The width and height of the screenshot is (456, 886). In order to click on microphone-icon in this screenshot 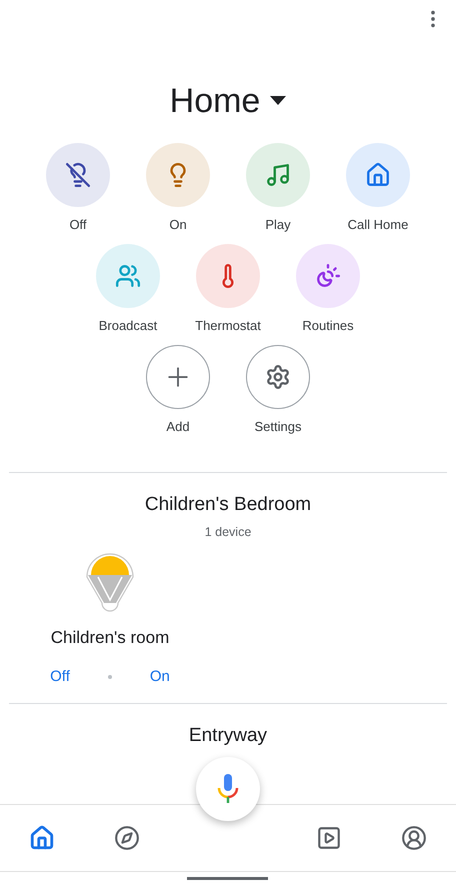, I will do `click(228, 789)`.